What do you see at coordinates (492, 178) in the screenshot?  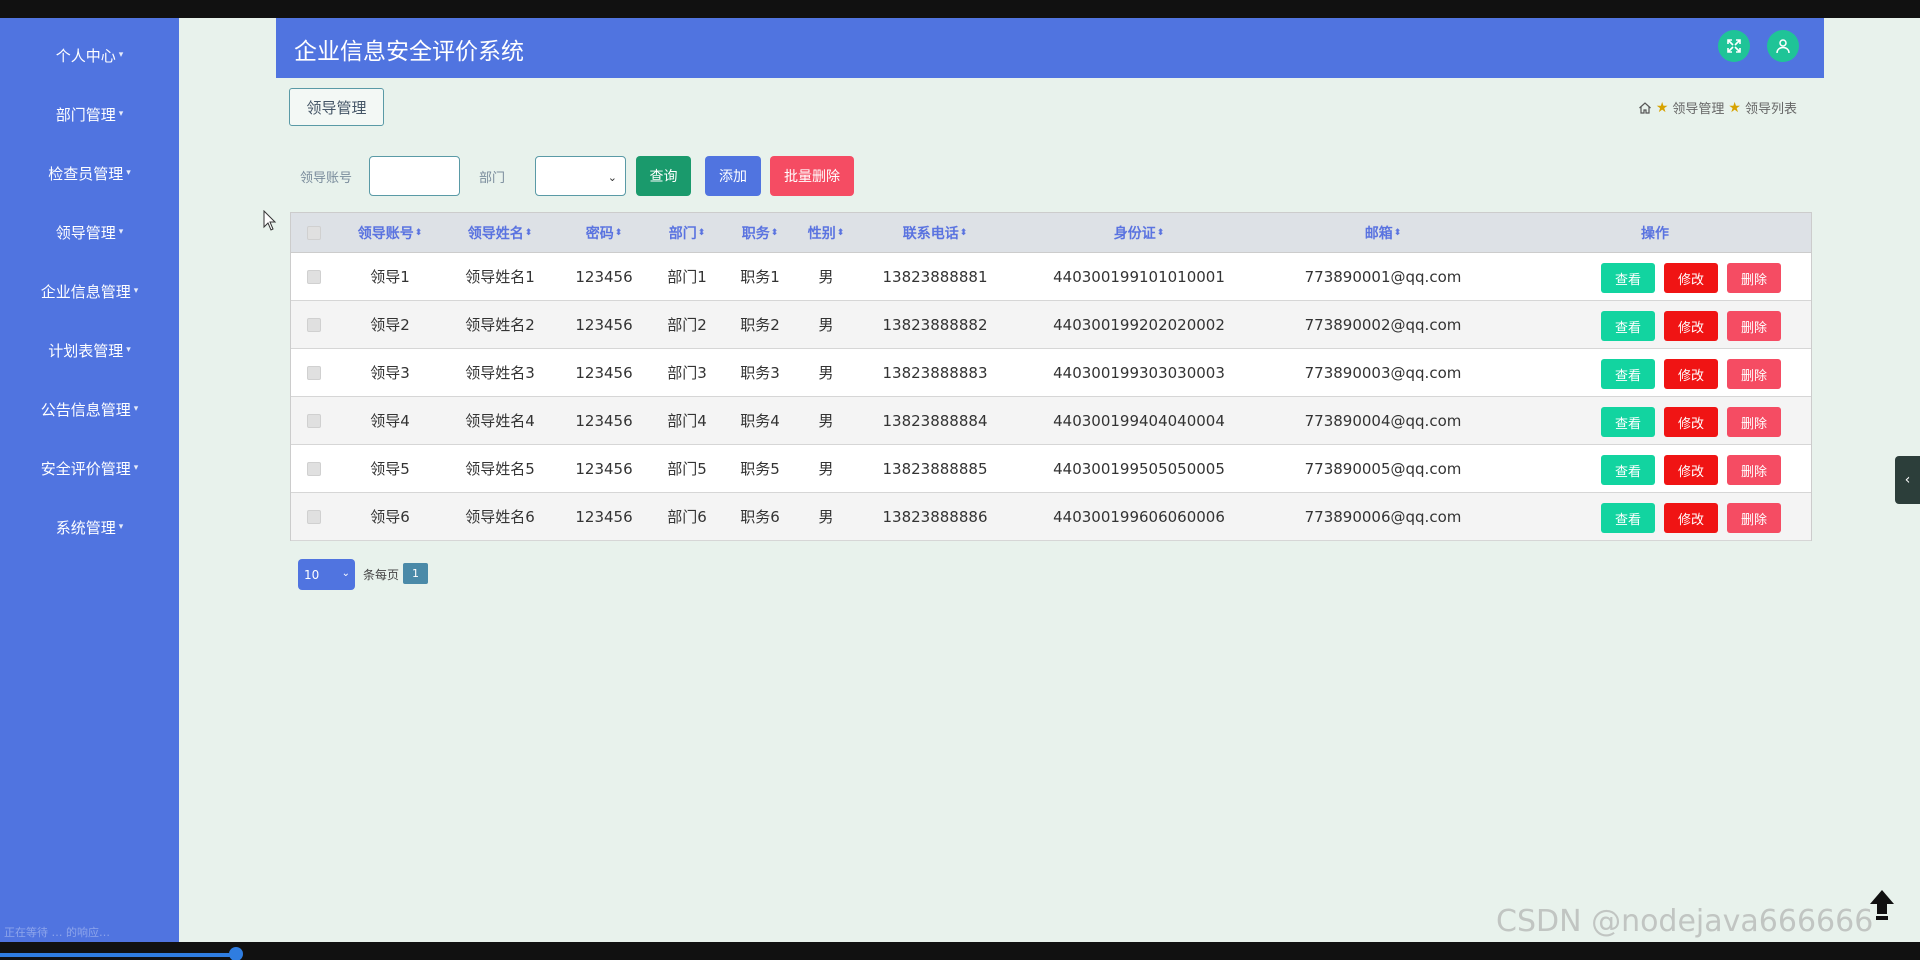 I see `department-label: 部门` at bounding box center [492, 178].